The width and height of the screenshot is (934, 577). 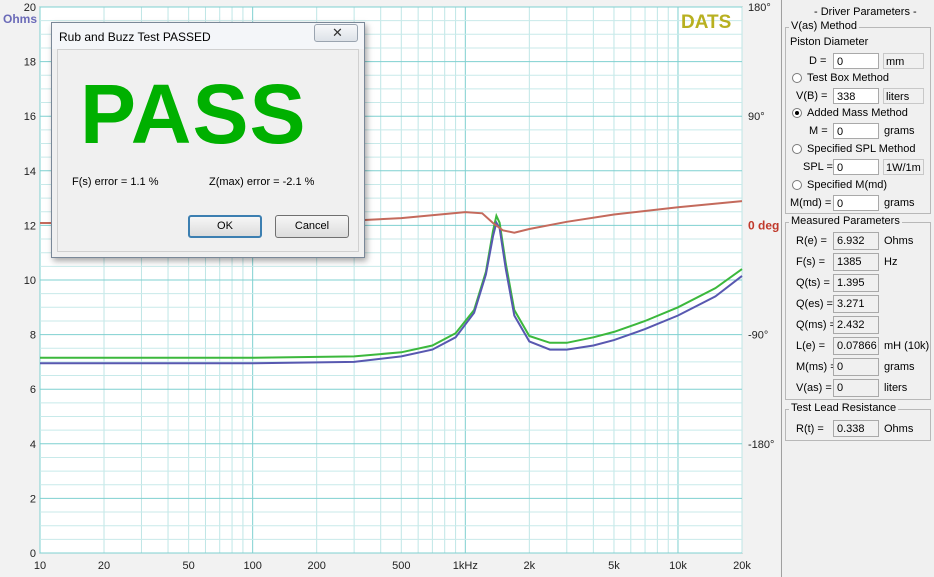 I want to click on y-tick-label: 0, so click(x=33, y=554).